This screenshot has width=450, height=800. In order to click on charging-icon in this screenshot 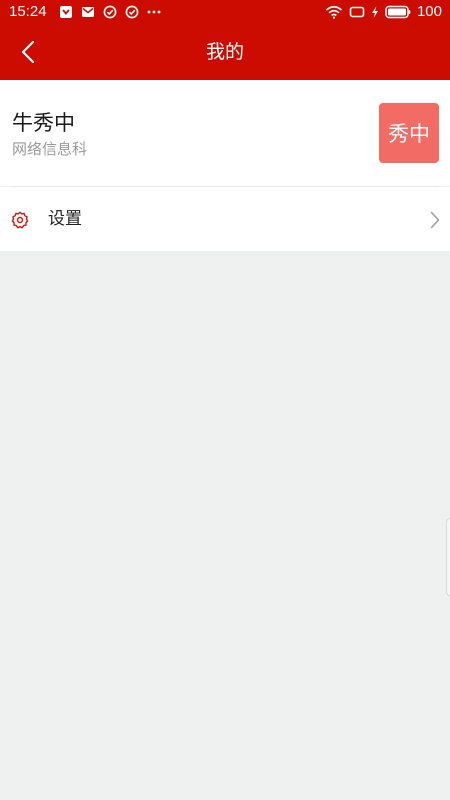, I will do `click(374, 12)`.